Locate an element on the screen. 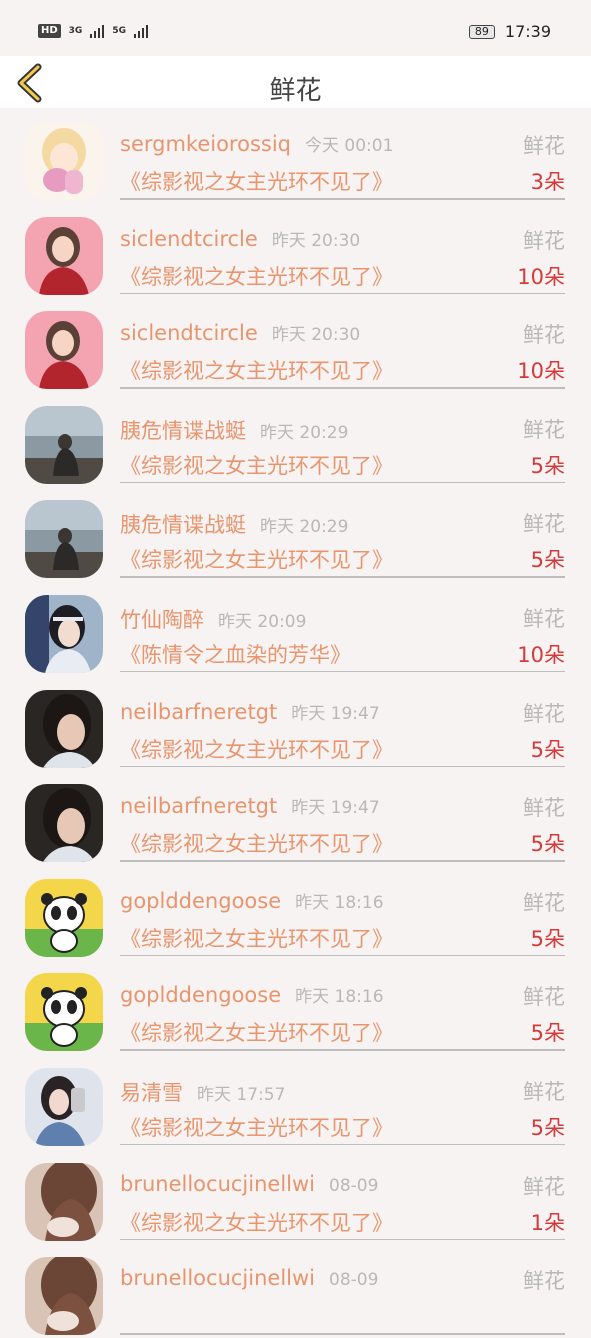 This screenshot has height=1338, width=591. username-text: 易清雪 is located at coordinates (151, 1092).